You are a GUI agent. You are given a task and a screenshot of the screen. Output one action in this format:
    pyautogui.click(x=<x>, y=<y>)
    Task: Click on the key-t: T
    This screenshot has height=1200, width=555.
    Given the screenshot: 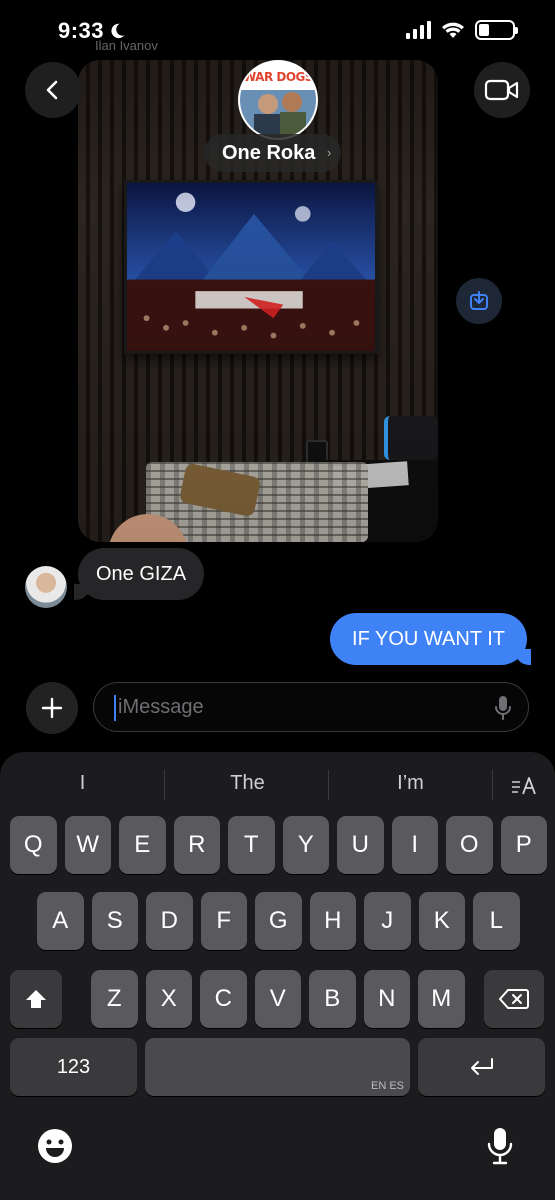 What is the action you would take?
    pyautogui.click(x=251, y=845)
    